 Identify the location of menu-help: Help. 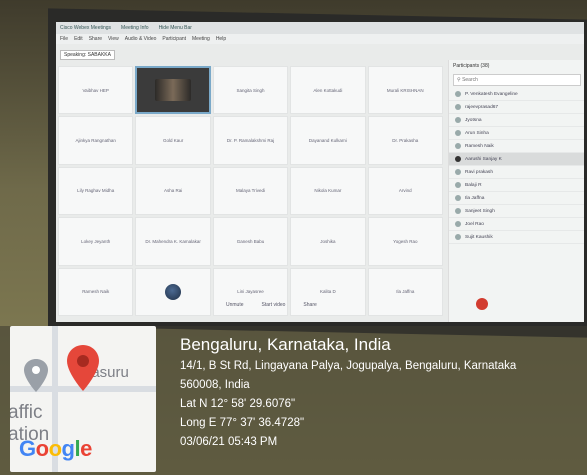
(221, 39).